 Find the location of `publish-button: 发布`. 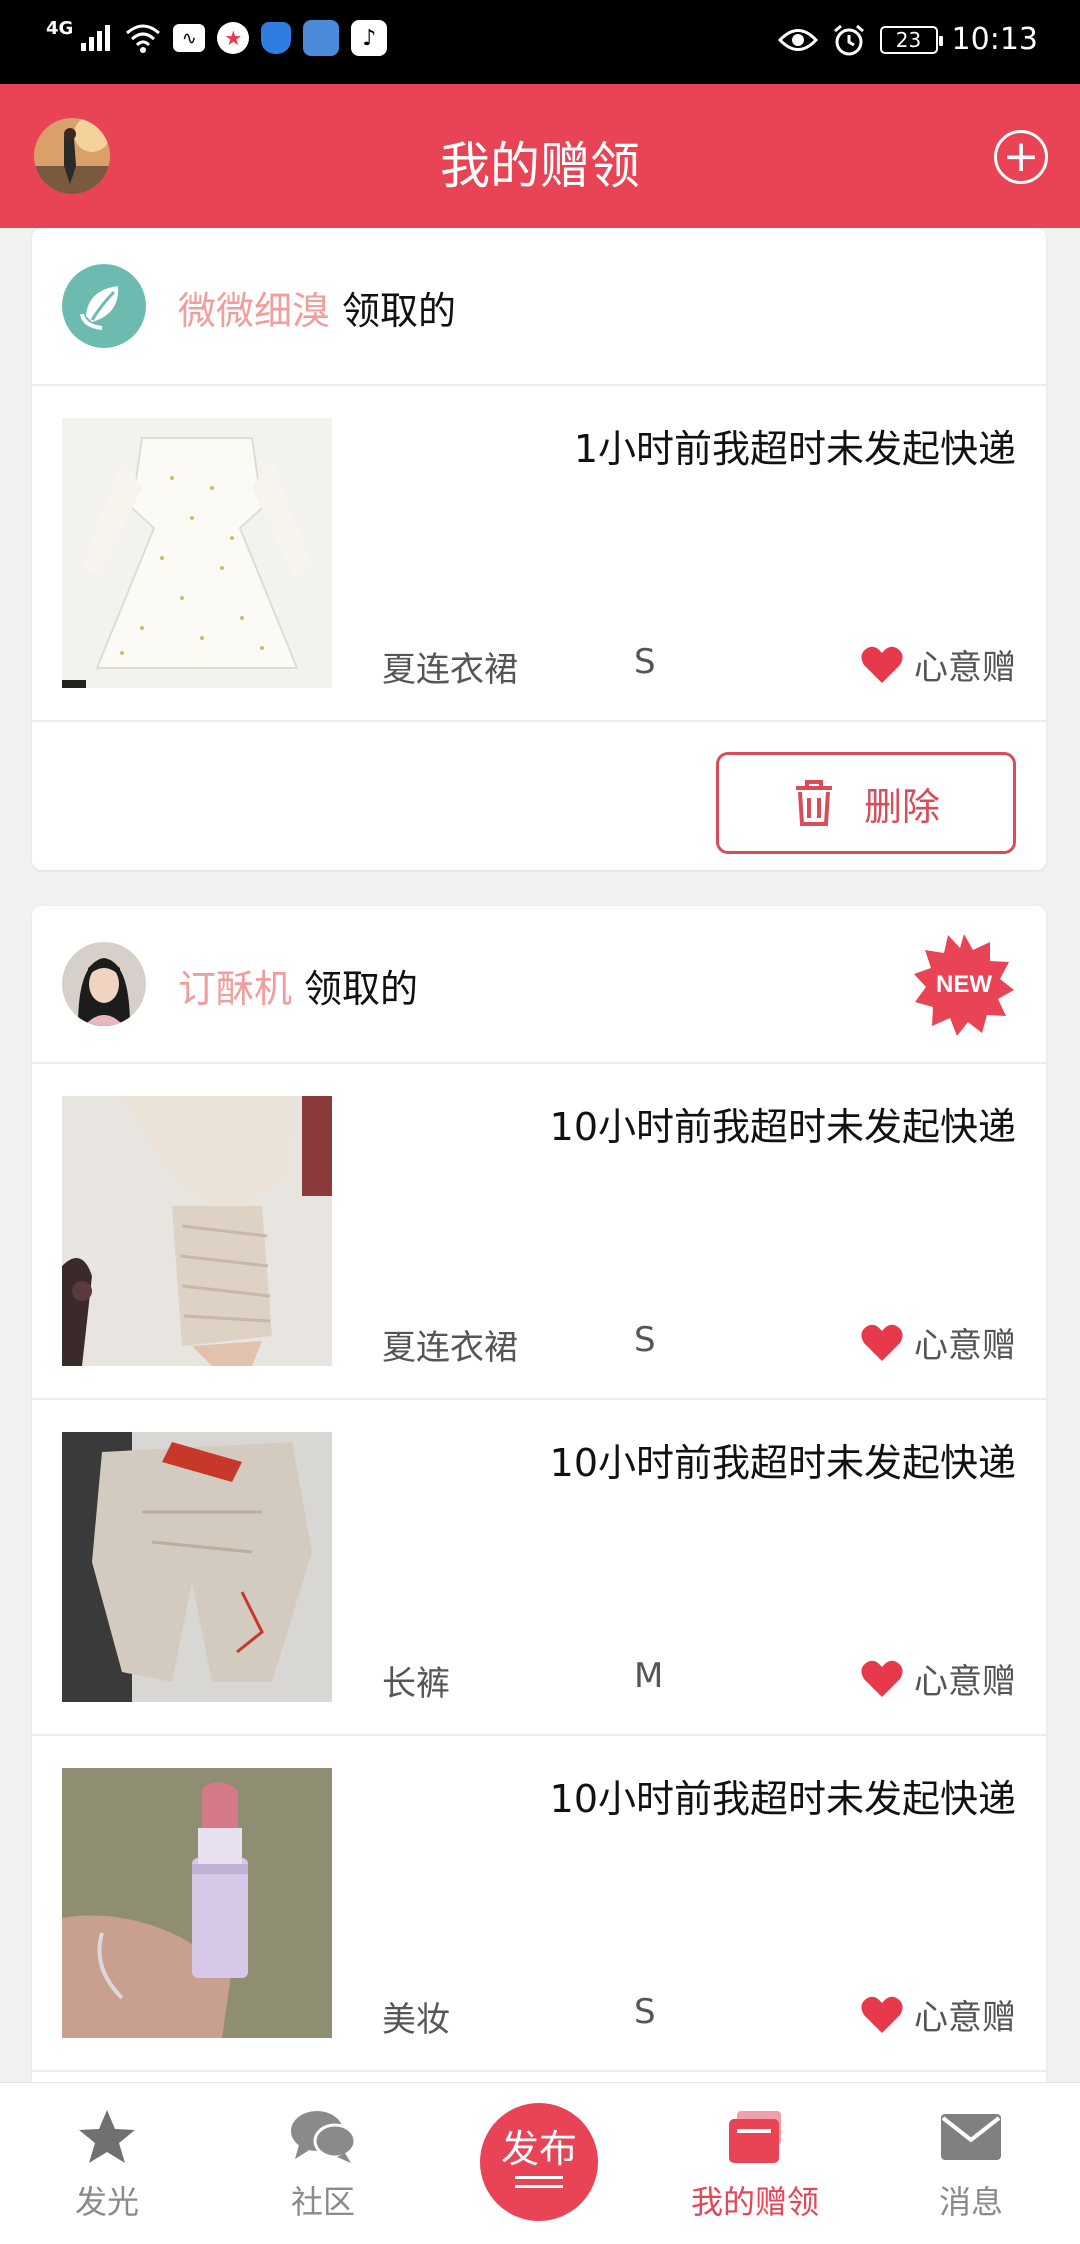

publish-button: 发布 is located at coordinates (539, 2162).